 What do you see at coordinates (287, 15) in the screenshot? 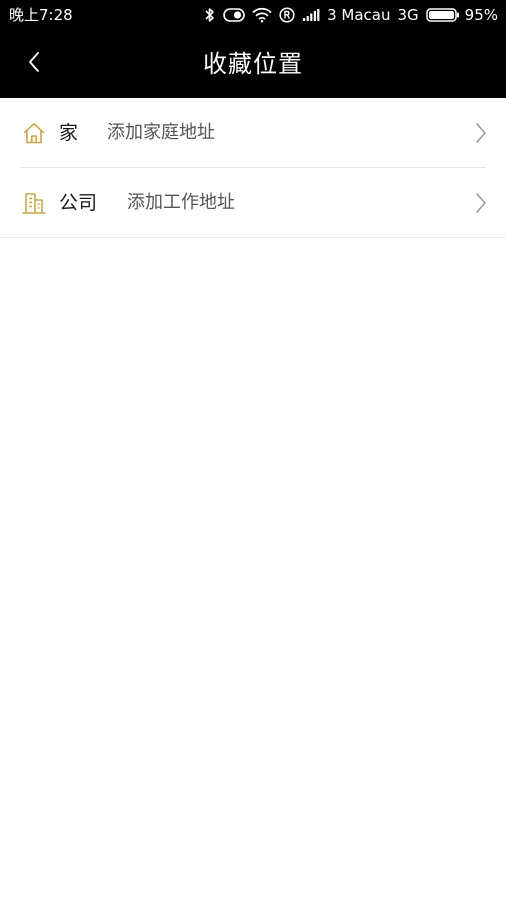
I see `registered-icon` at bounding box center [287, 15].